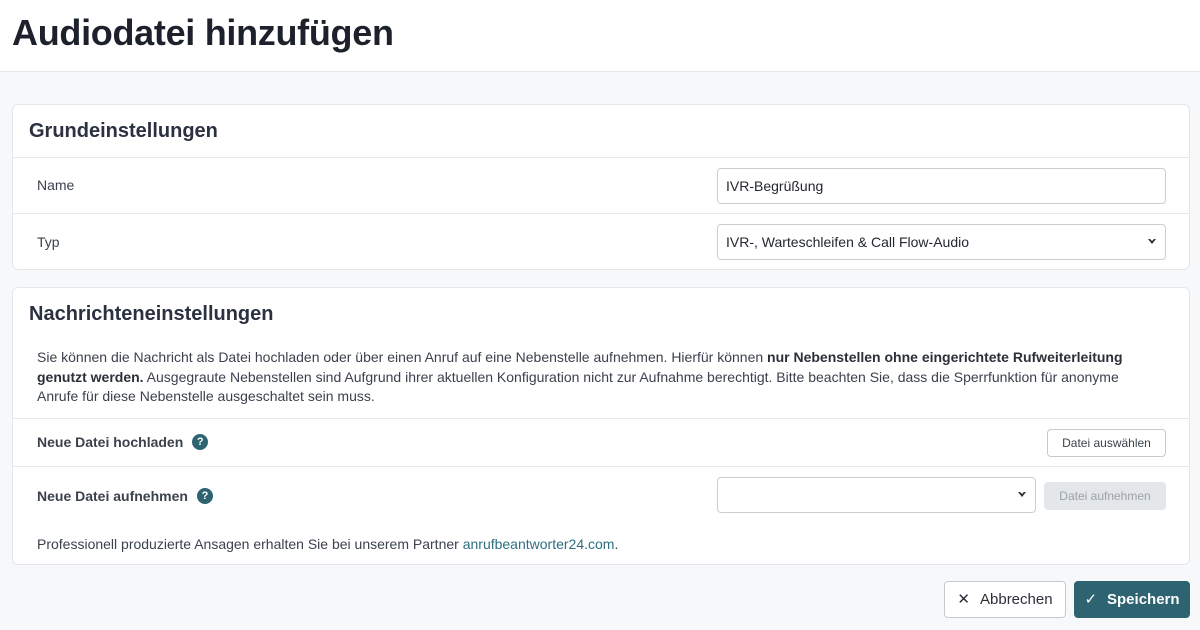  I want to click on upload-row: Neue Datei hochladen ? Datei auswählen, so click(601, 442).